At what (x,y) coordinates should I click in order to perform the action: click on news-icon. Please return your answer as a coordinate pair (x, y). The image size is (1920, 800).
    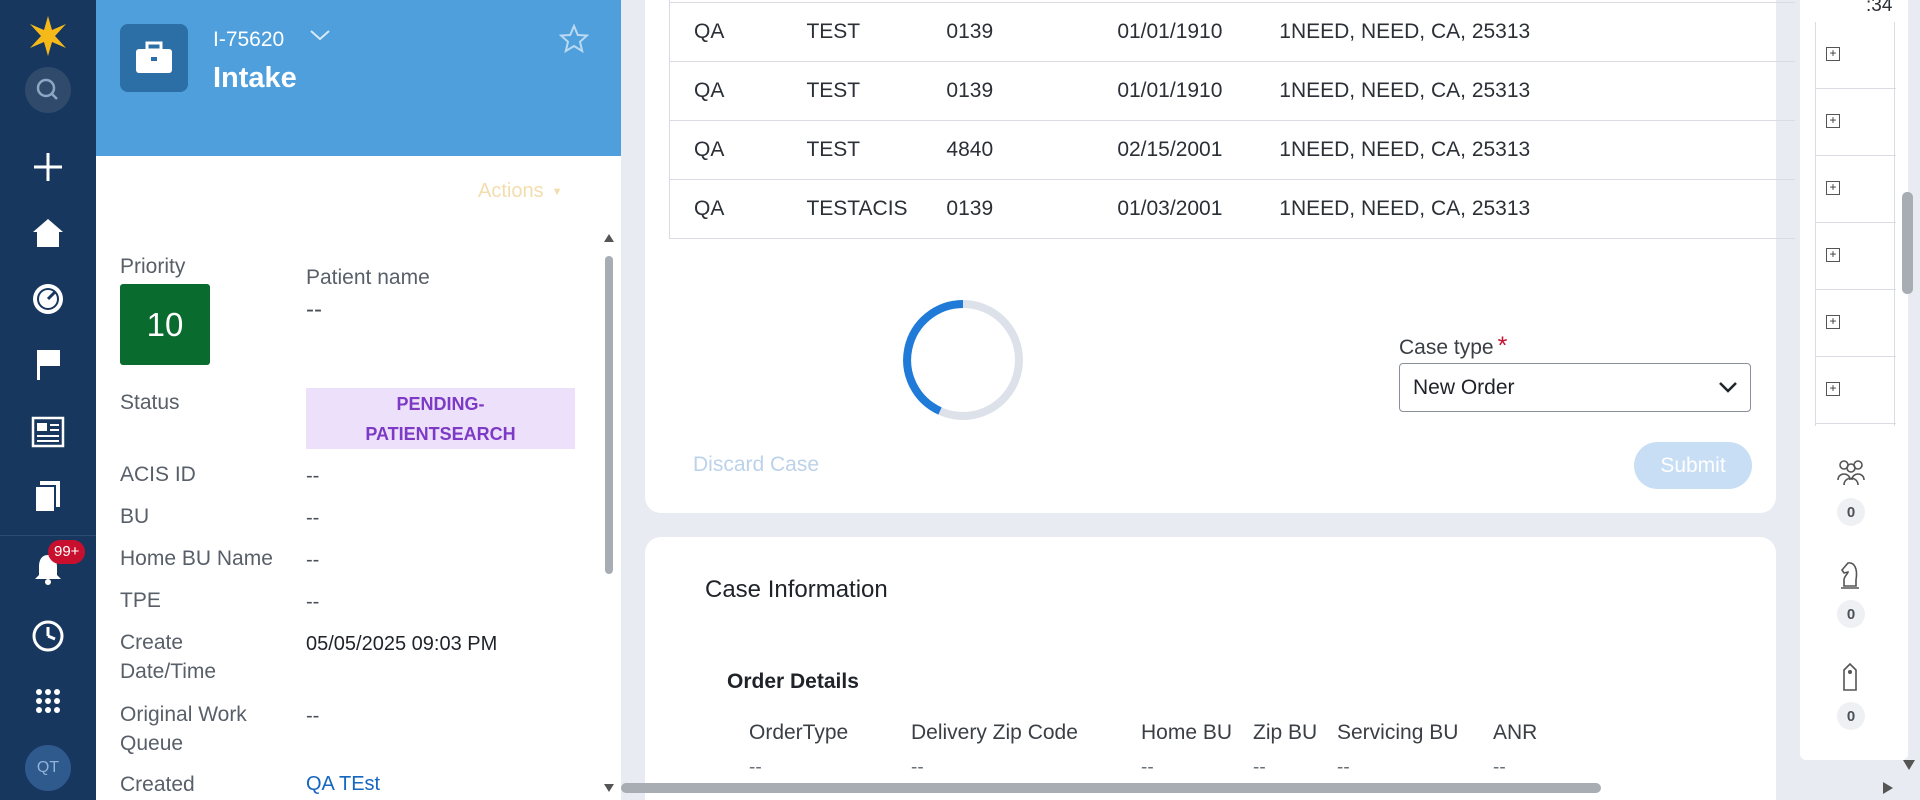
    Looking at the image, I should click on (48, 432).